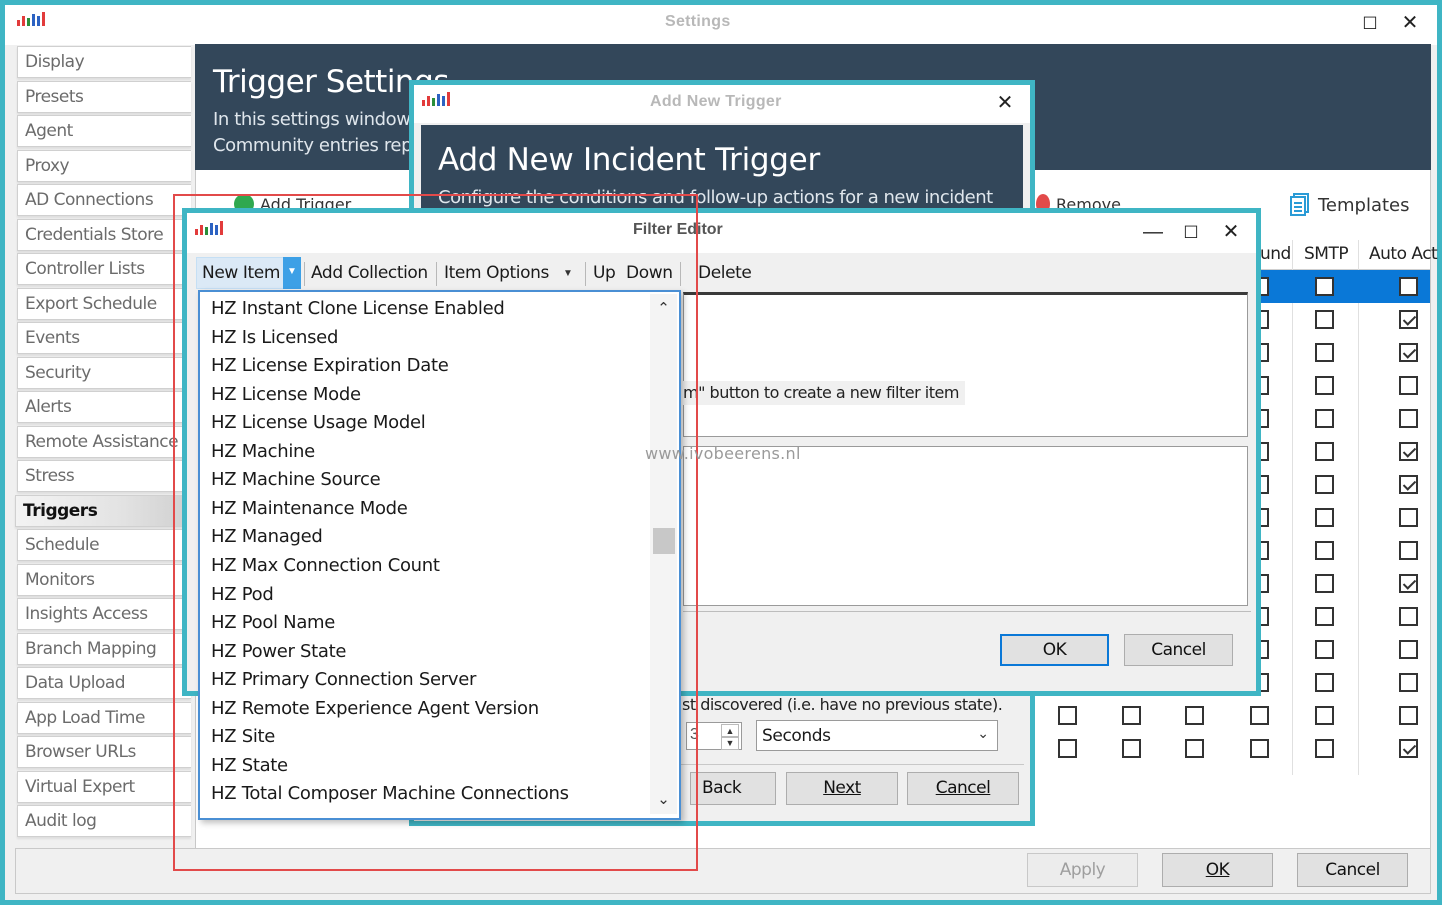  Describe the element at coordinates (733, 788) in the screenshot. I see `back-button: Back` at that location.